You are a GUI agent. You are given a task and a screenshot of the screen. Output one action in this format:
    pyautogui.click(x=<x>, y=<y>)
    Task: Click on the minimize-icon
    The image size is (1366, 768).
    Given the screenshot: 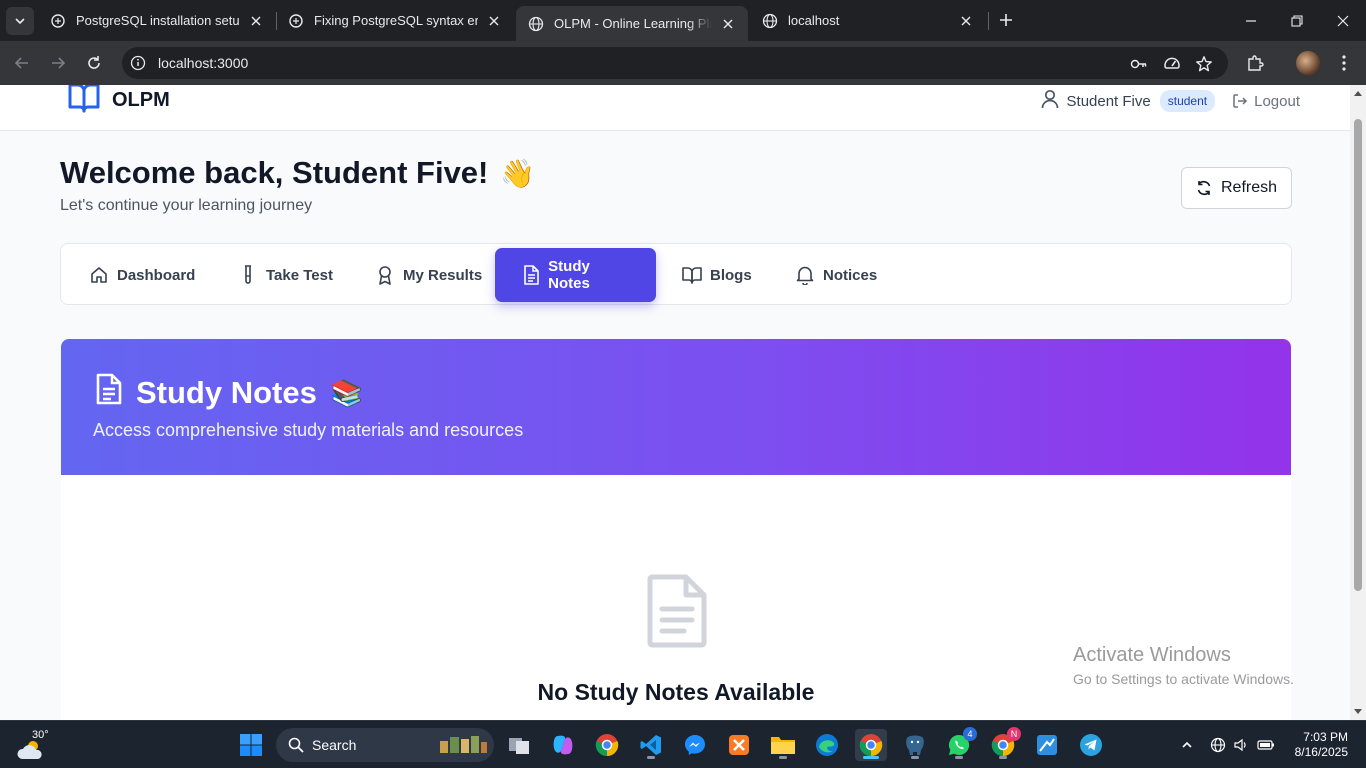 What is the action you would take?
    pyautogui.click(x=1251, y=20)
    